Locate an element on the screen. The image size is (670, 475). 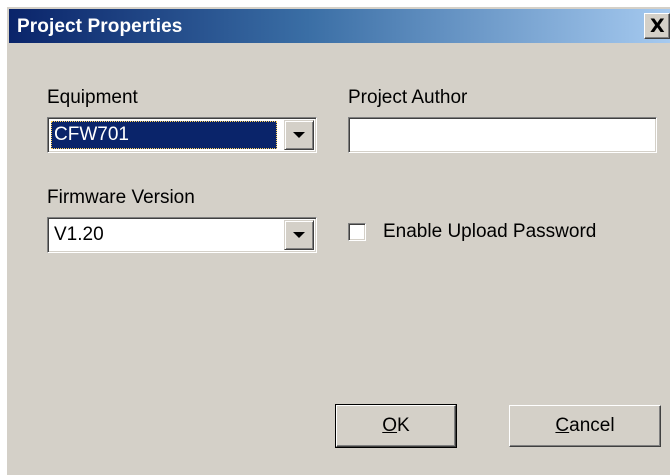
title-bar: Project Properties X is located at coordinates (339, 26).